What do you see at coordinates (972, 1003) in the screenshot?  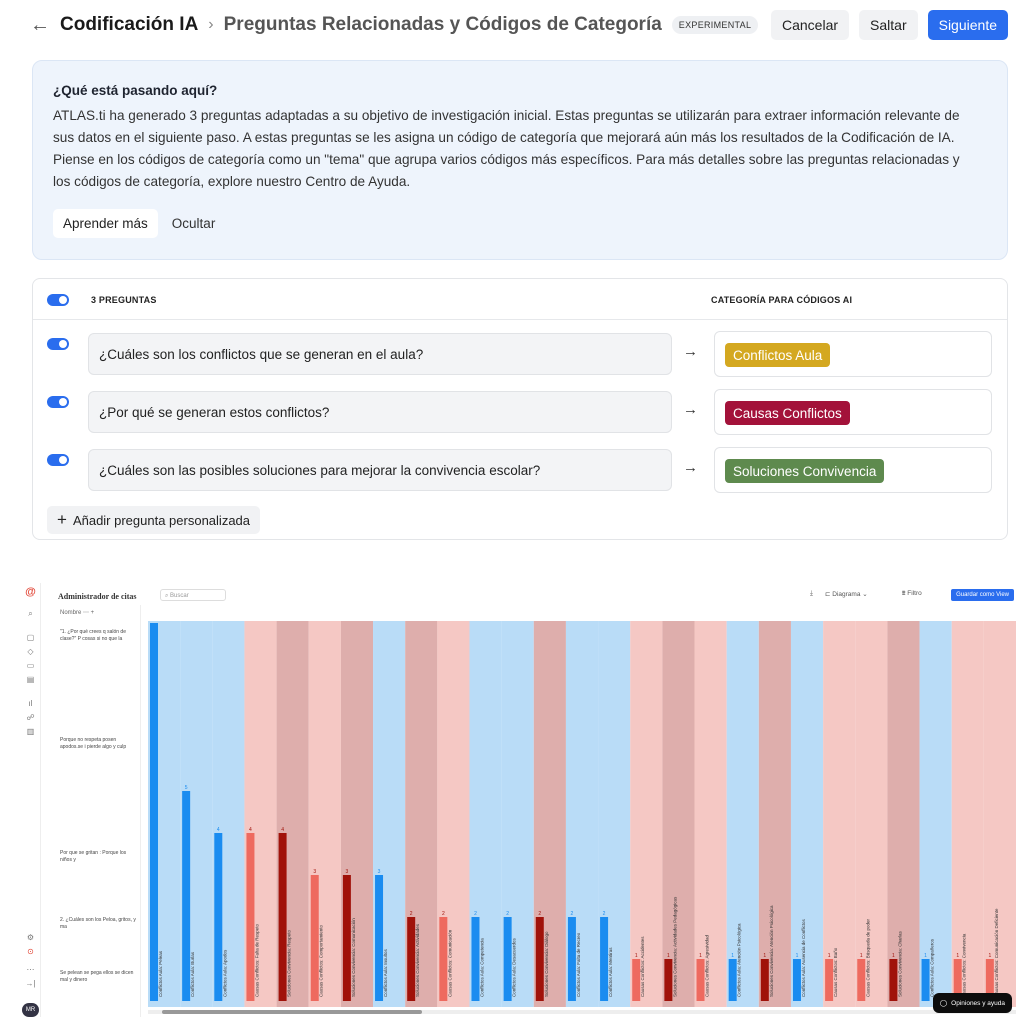 I see `feedback-button: ◯ Opiniones y ayuda` at bounding box center [972, 1003].